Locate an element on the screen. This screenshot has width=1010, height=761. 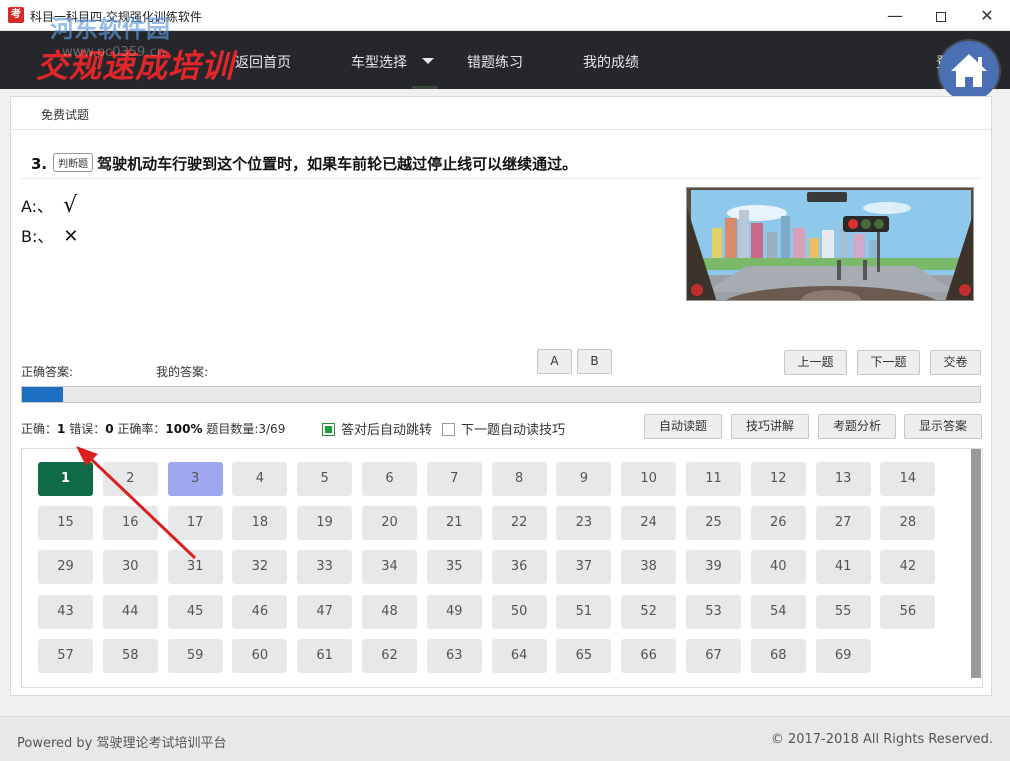
question-number-cell: 66 is located at coordinates (649, 655).